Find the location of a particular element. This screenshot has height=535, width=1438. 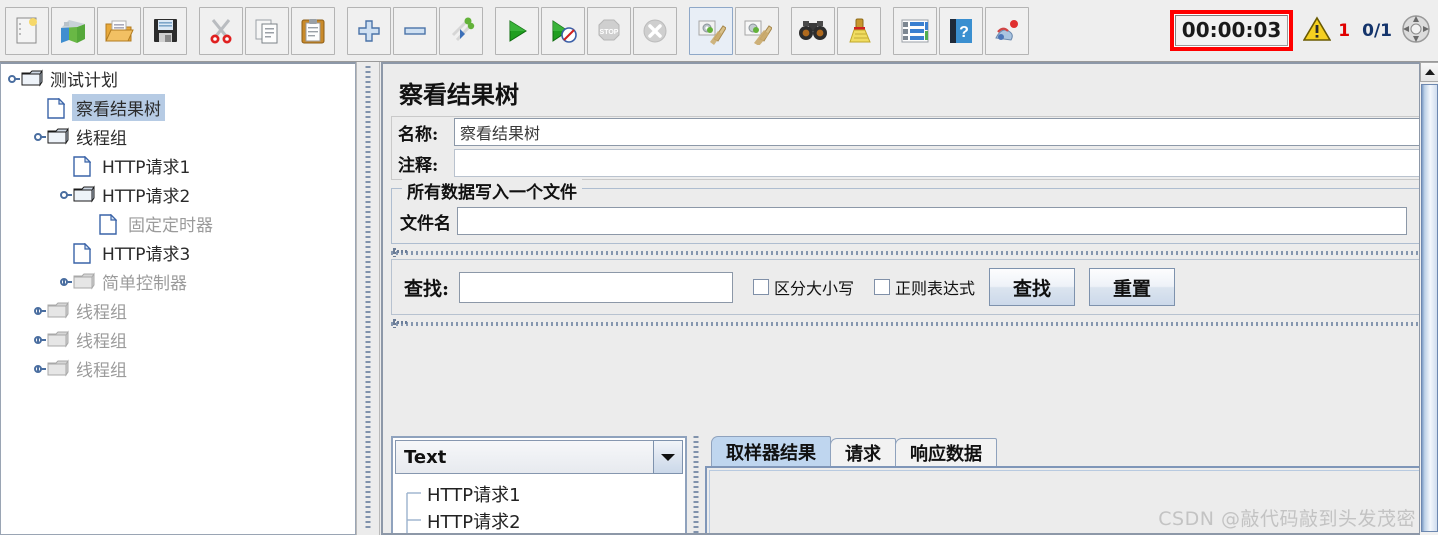

play-no-timer-icon is located at coordinates (563, 31).